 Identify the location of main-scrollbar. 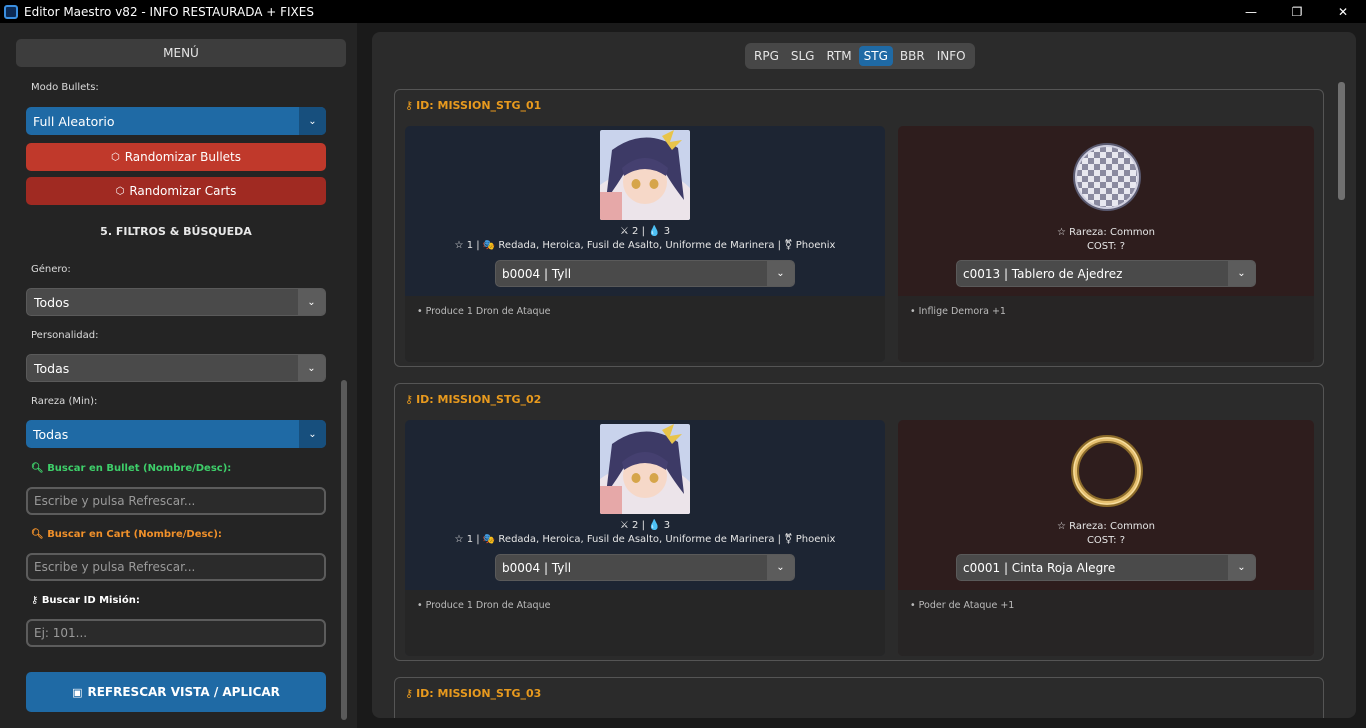
(1341, 141).